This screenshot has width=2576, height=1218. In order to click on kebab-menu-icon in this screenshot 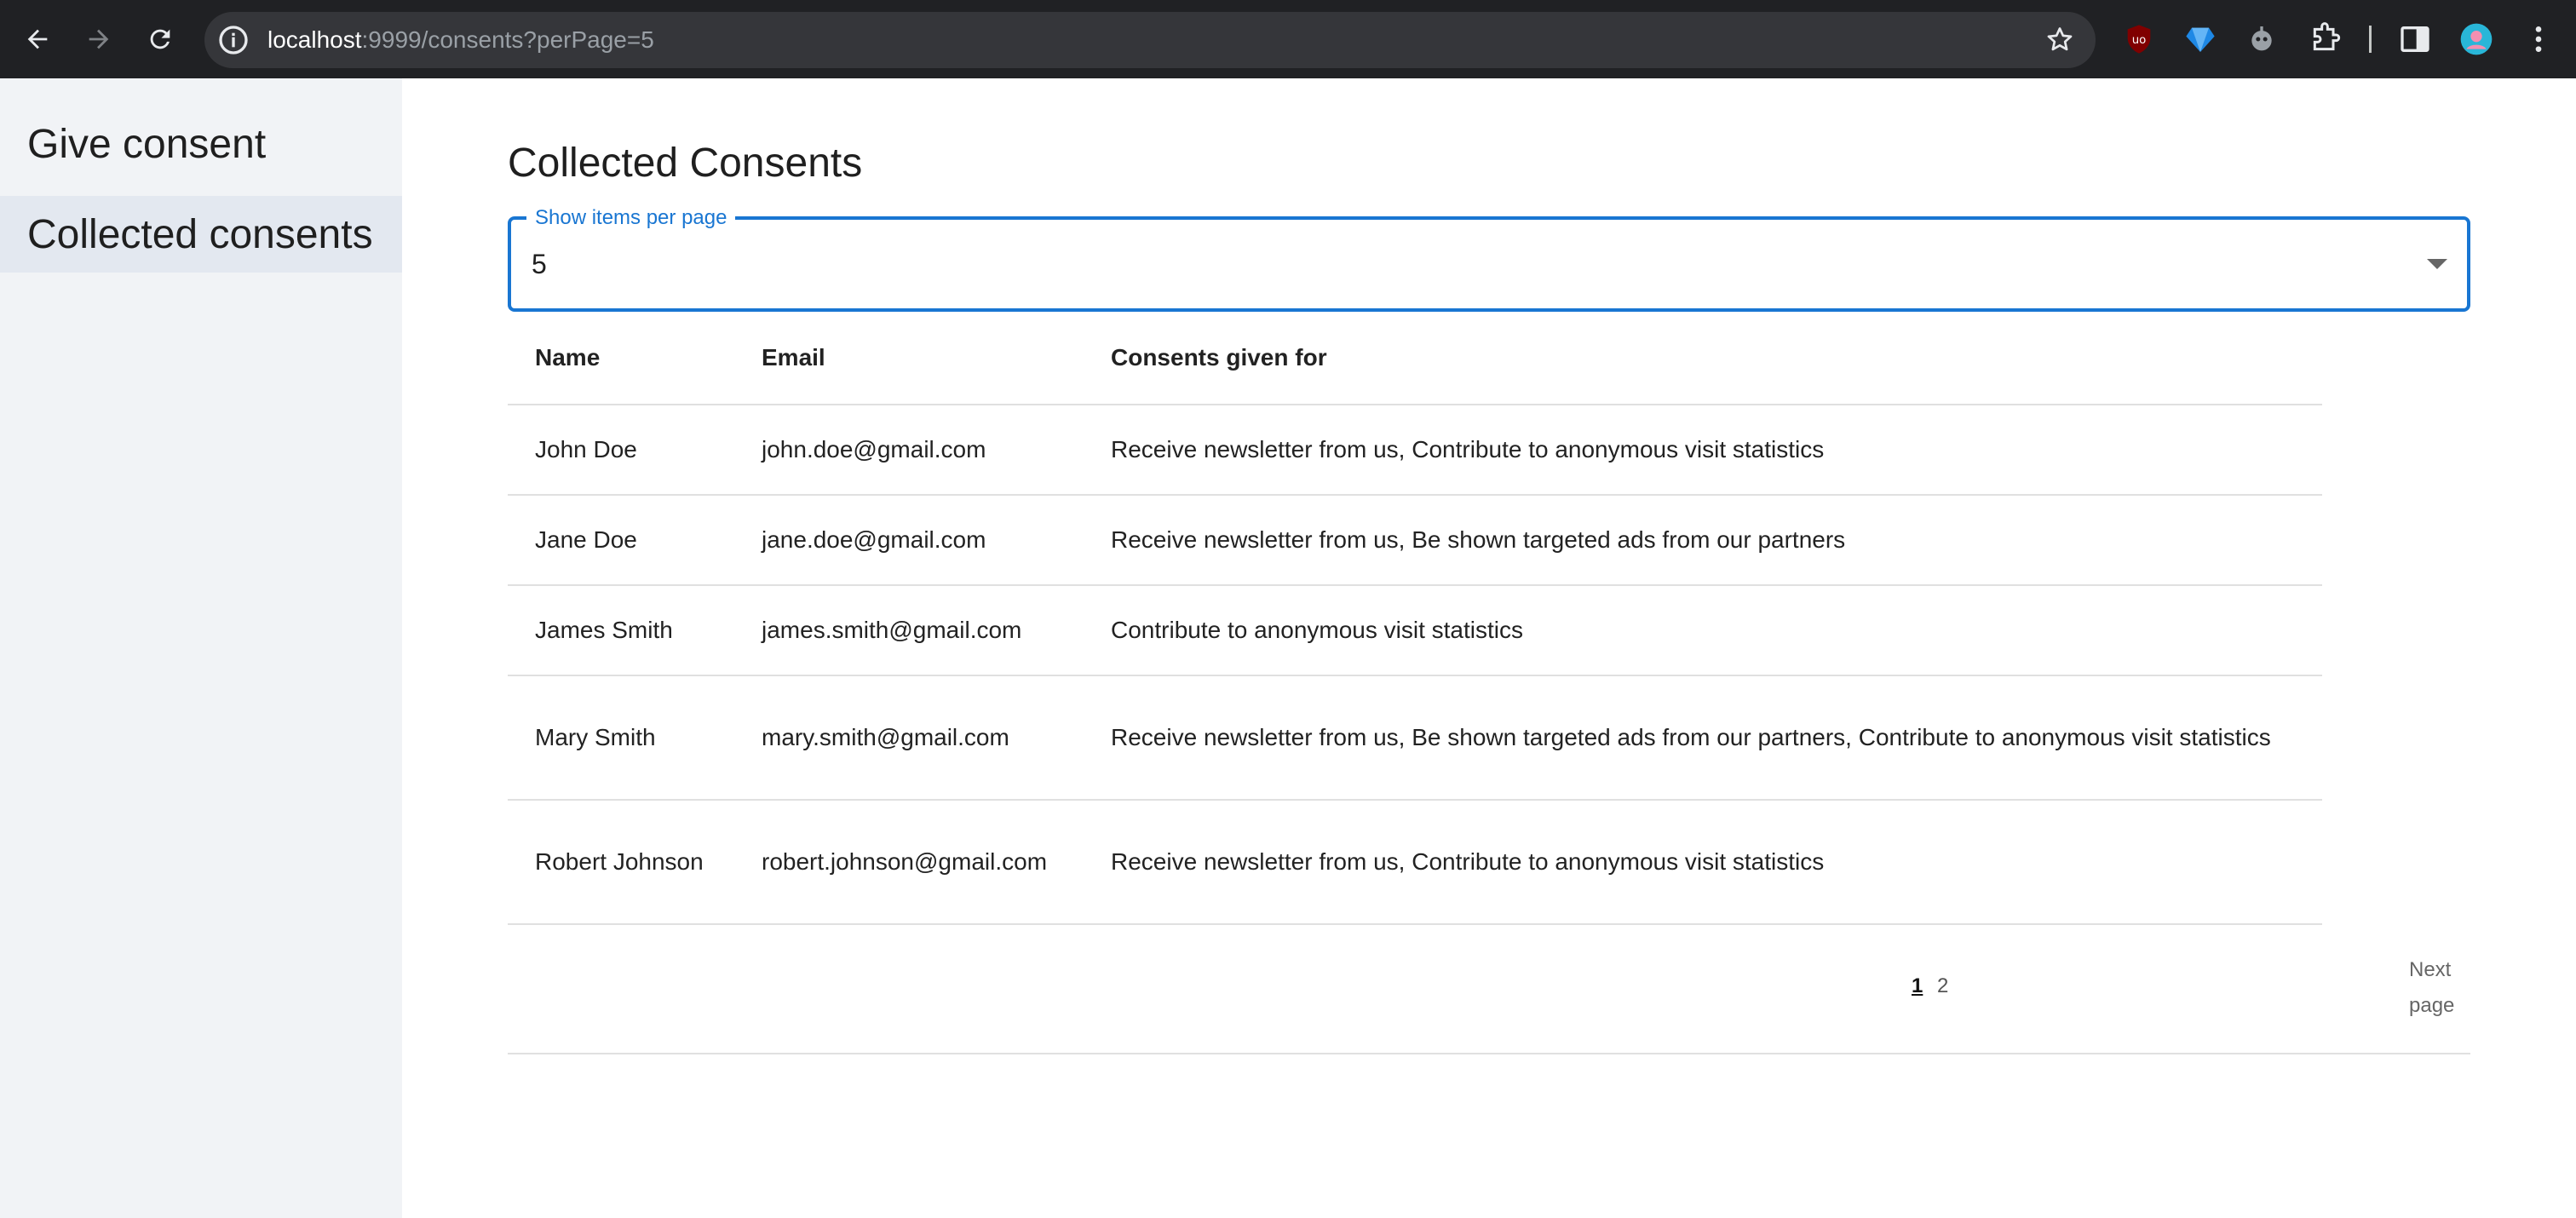, I will do `click(2539, 39)`.